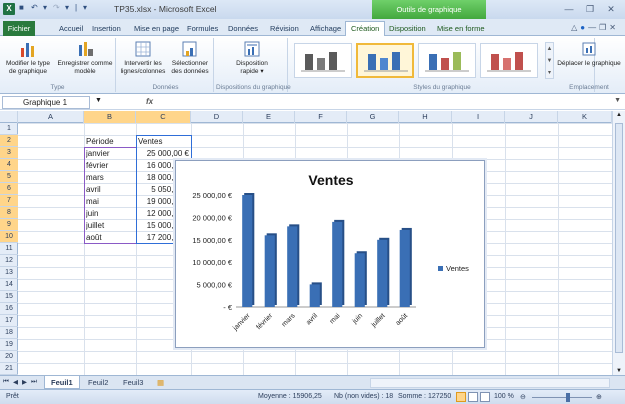  I want to click on row-header: 12, so click(9, 261).